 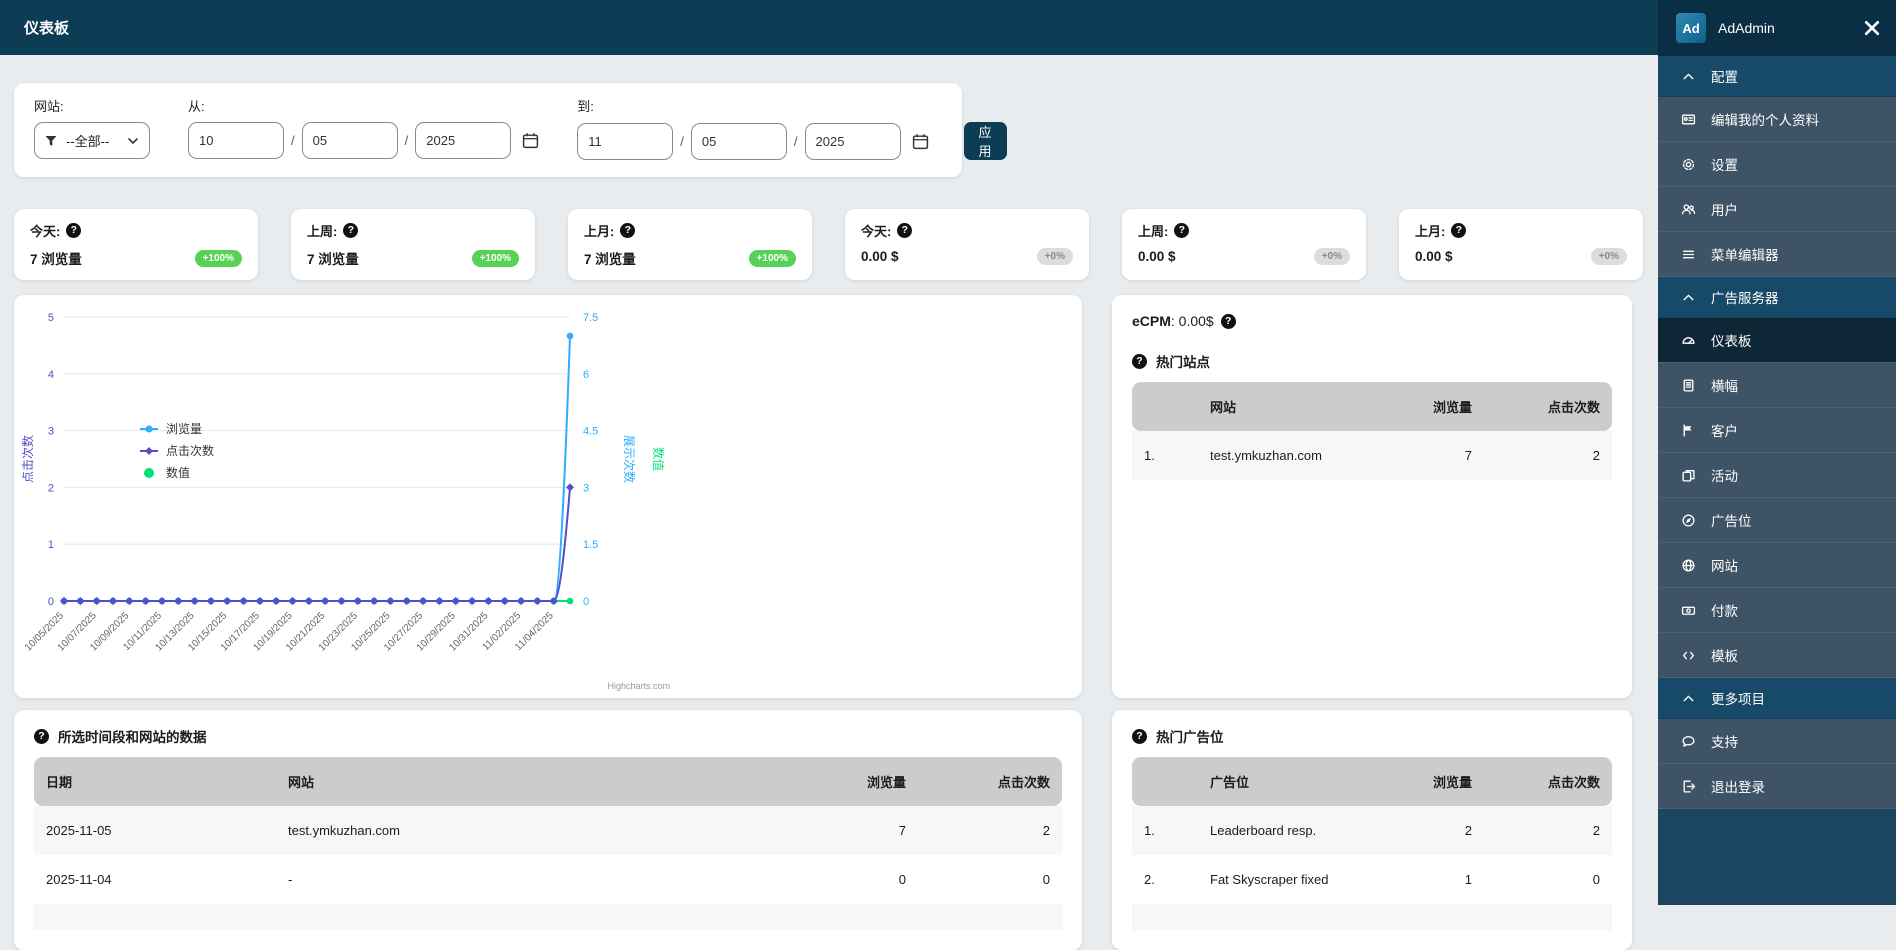 I want to click on sidebar-item-label: 仪表板, so click(x=1731, y=341).